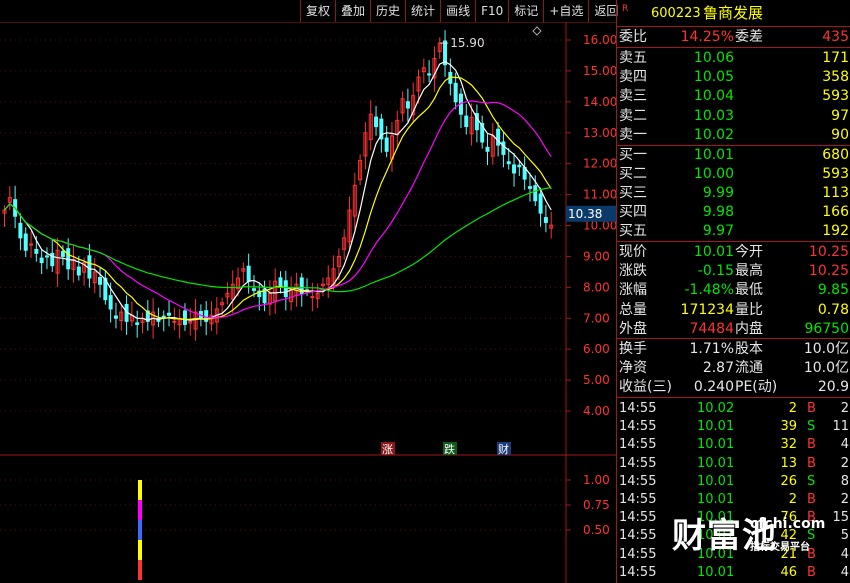 The width and height of the screenshot is (850, 583). Describe the element at coordinates (811, 481) in the screenshot. I see `tick-side: S` at that location.